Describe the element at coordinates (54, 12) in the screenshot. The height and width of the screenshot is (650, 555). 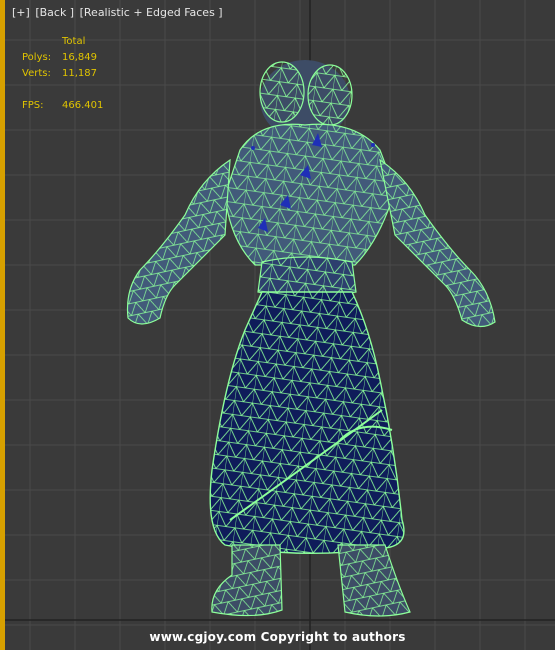
I see `viewport-view-name: [Back ]` at that location.